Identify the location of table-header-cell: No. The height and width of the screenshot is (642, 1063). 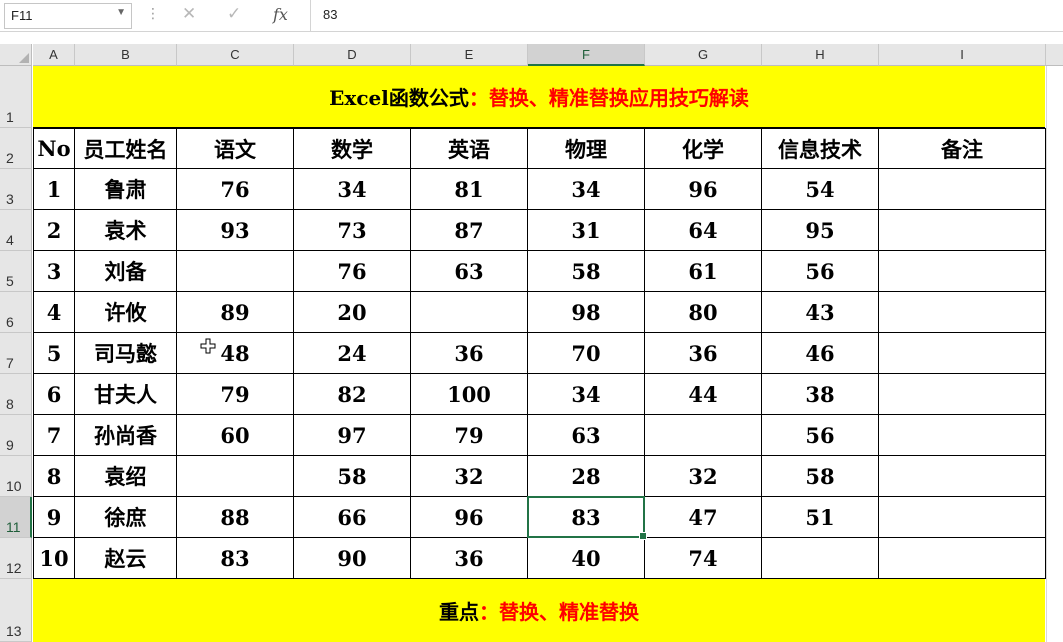
(54, 148).